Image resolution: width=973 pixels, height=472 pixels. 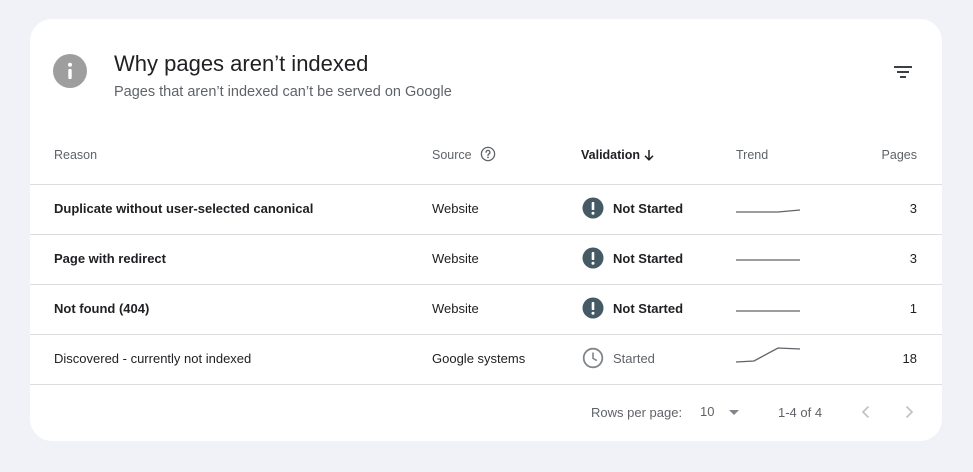 I want to click on previous-page-button, so click(x=866, y=412).